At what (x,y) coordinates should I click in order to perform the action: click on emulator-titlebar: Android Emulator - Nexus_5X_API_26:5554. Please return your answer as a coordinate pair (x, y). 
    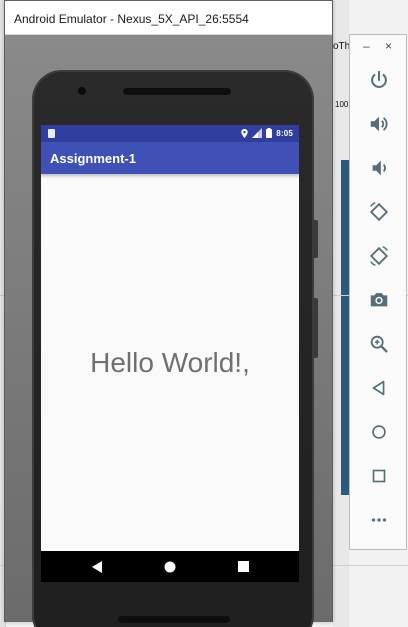
    Looking at the image, I should click on (168, 18).